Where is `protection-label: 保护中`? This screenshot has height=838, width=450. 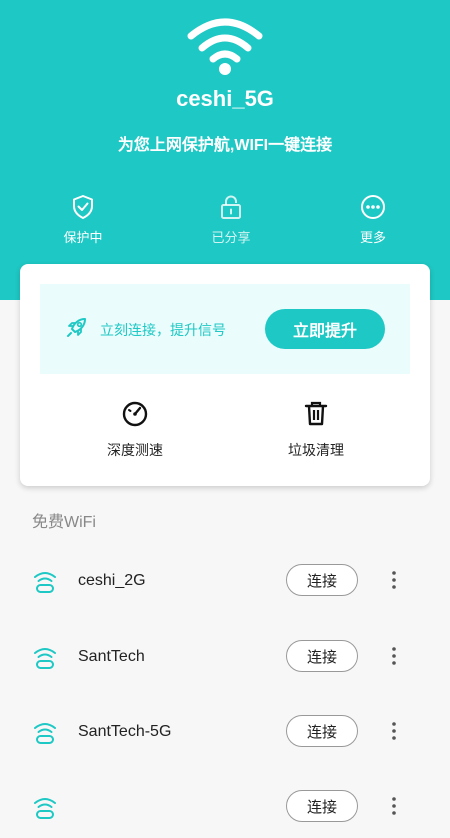
protection-label: 保护中 is located at coordinates (83, 237).